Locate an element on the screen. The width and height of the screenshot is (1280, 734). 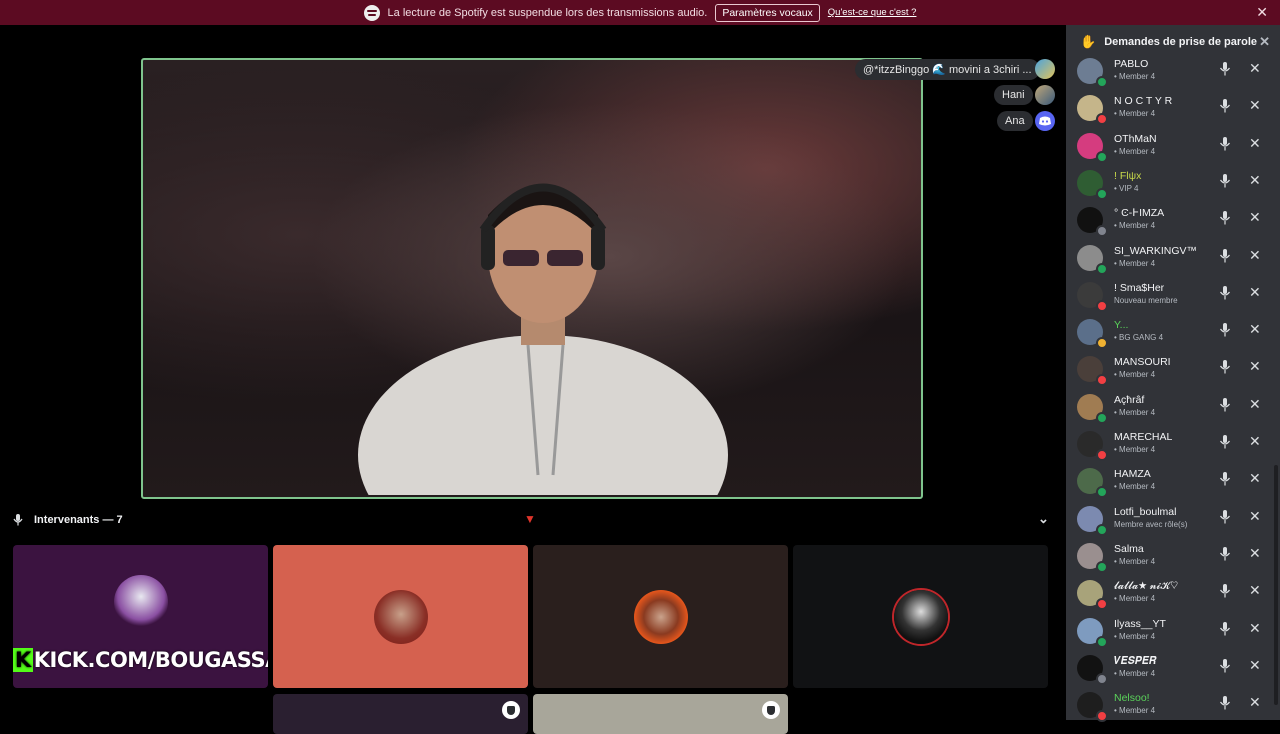
request-role: BG GANG 4 is located at coordinates (1138, 337).